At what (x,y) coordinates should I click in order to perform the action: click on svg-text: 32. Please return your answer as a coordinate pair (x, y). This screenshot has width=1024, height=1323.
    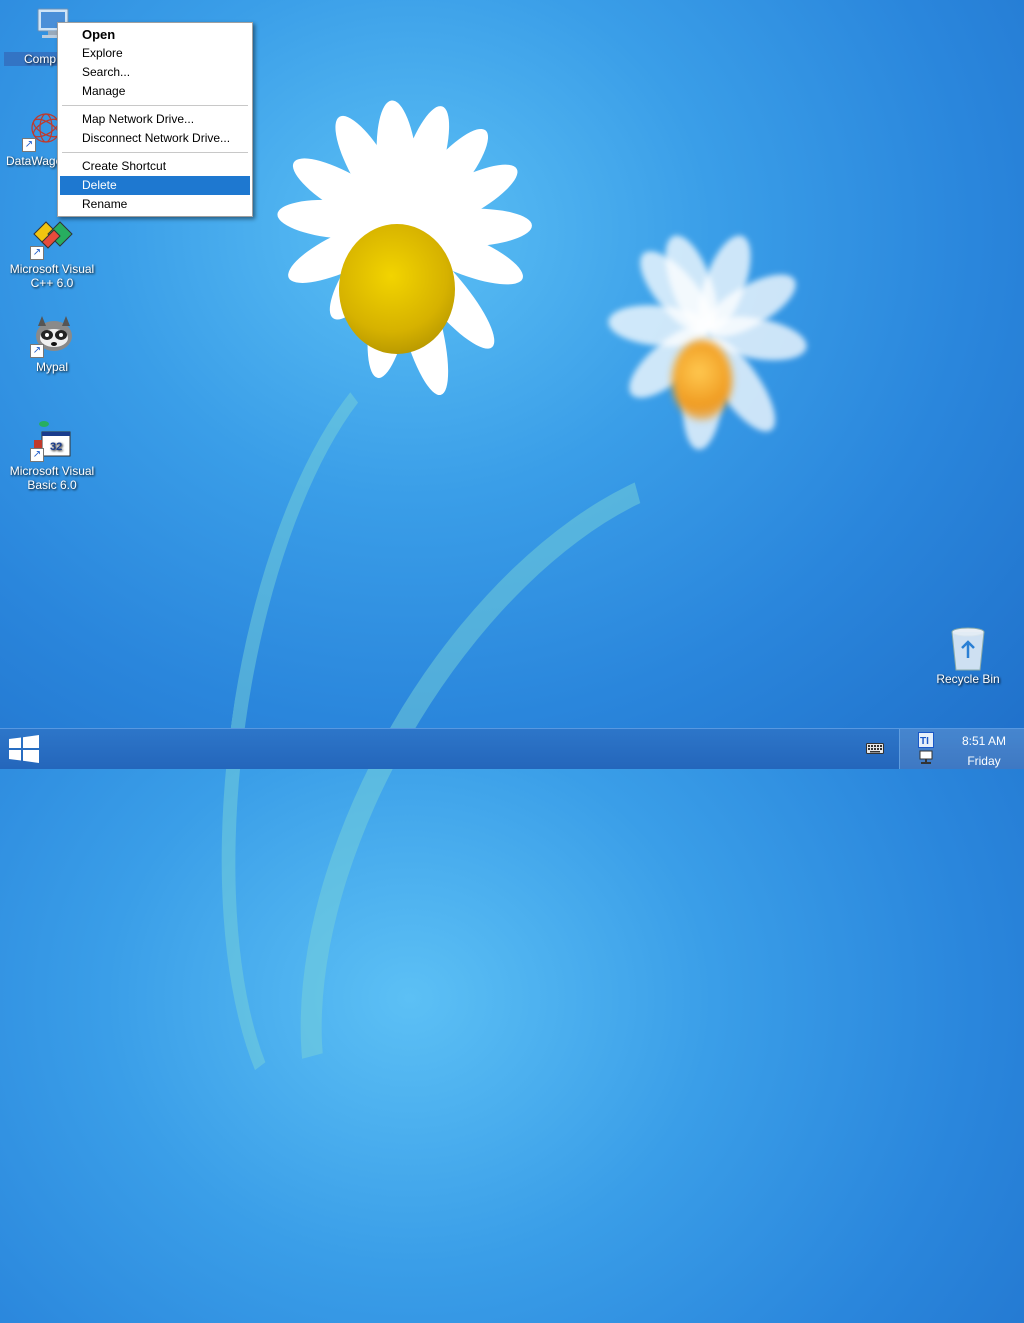
    Looking at the image, I should click on (56, 447).